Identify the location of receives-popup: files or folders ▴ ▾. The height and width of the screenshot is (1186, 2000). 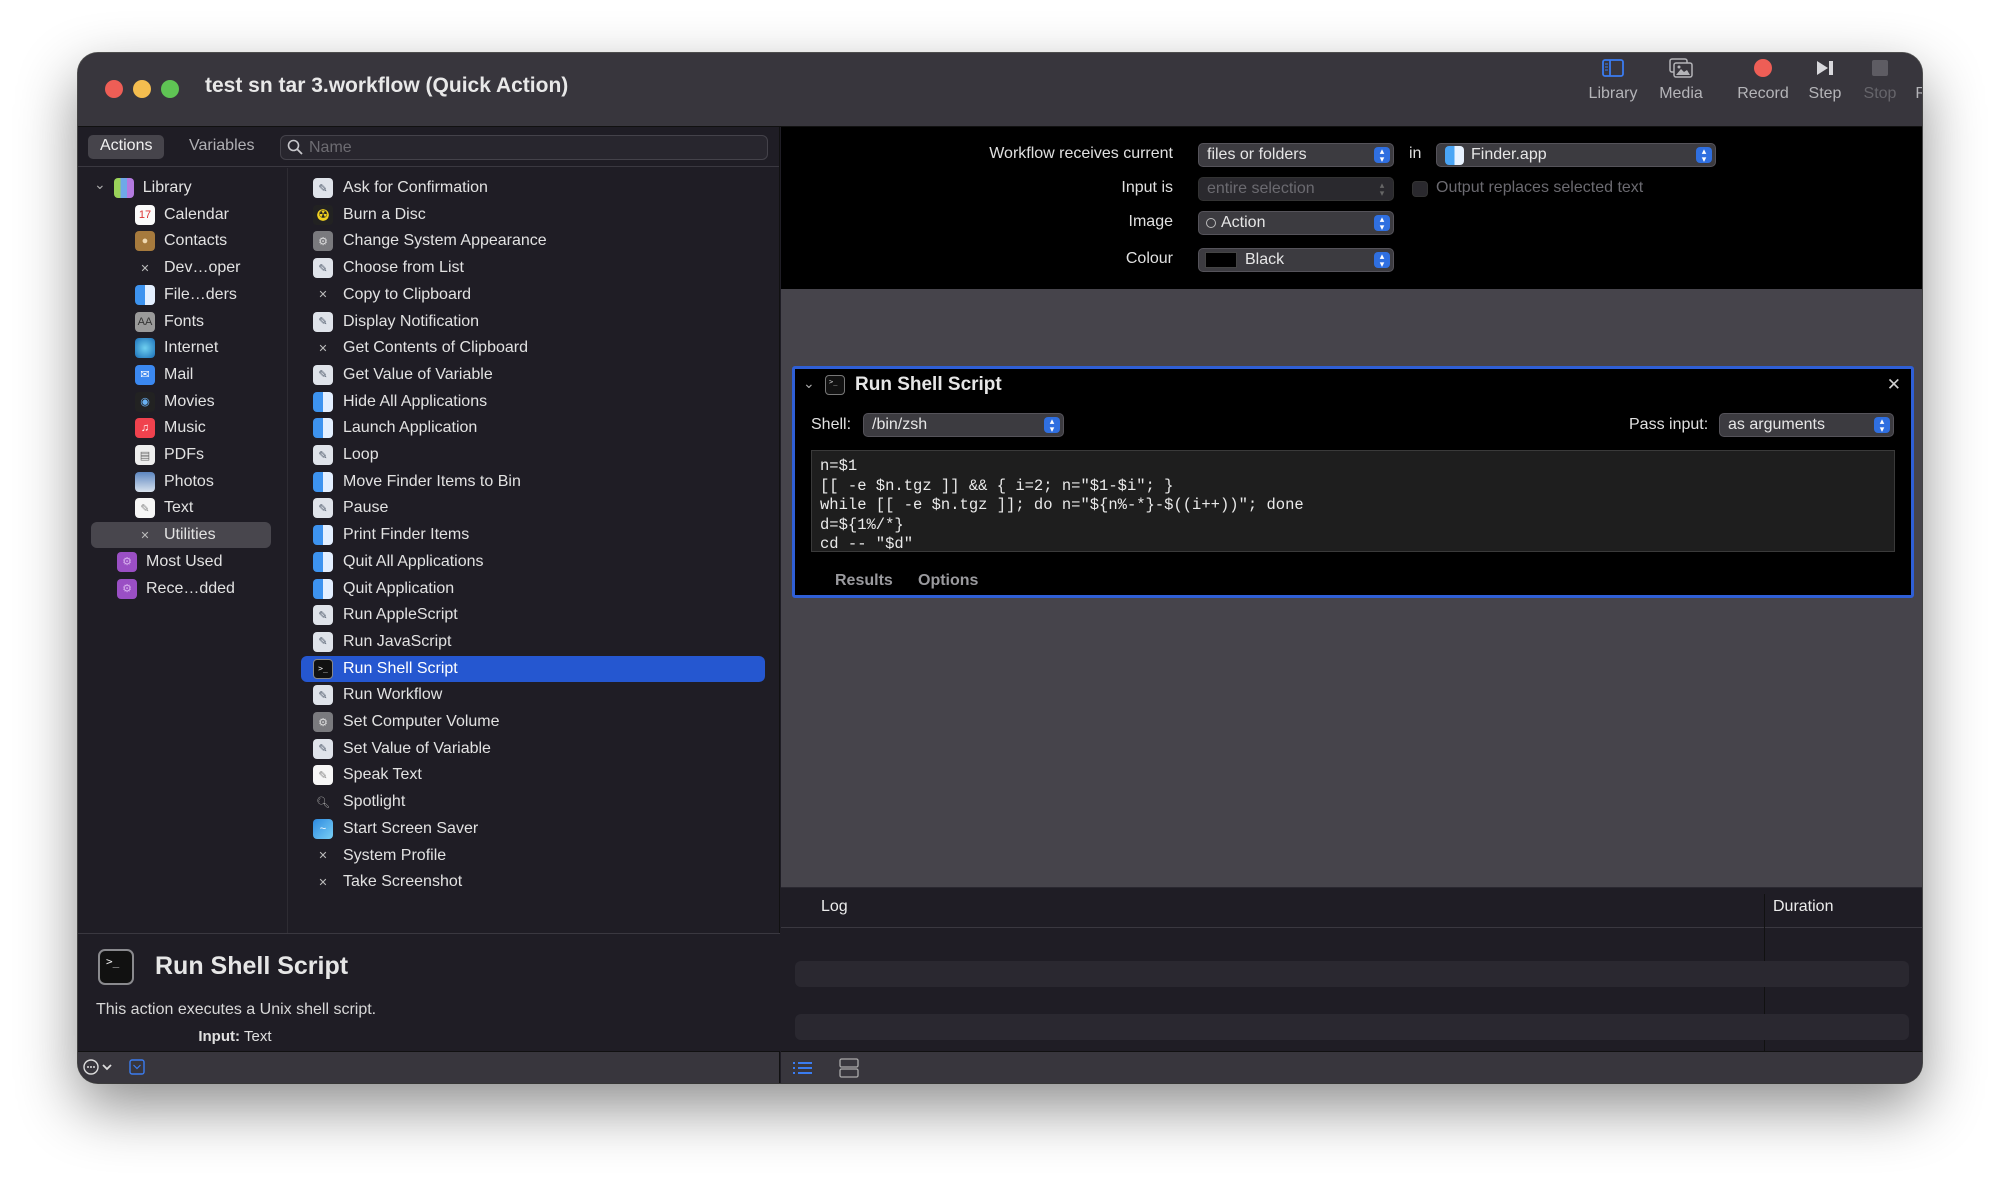
(1296, 155).